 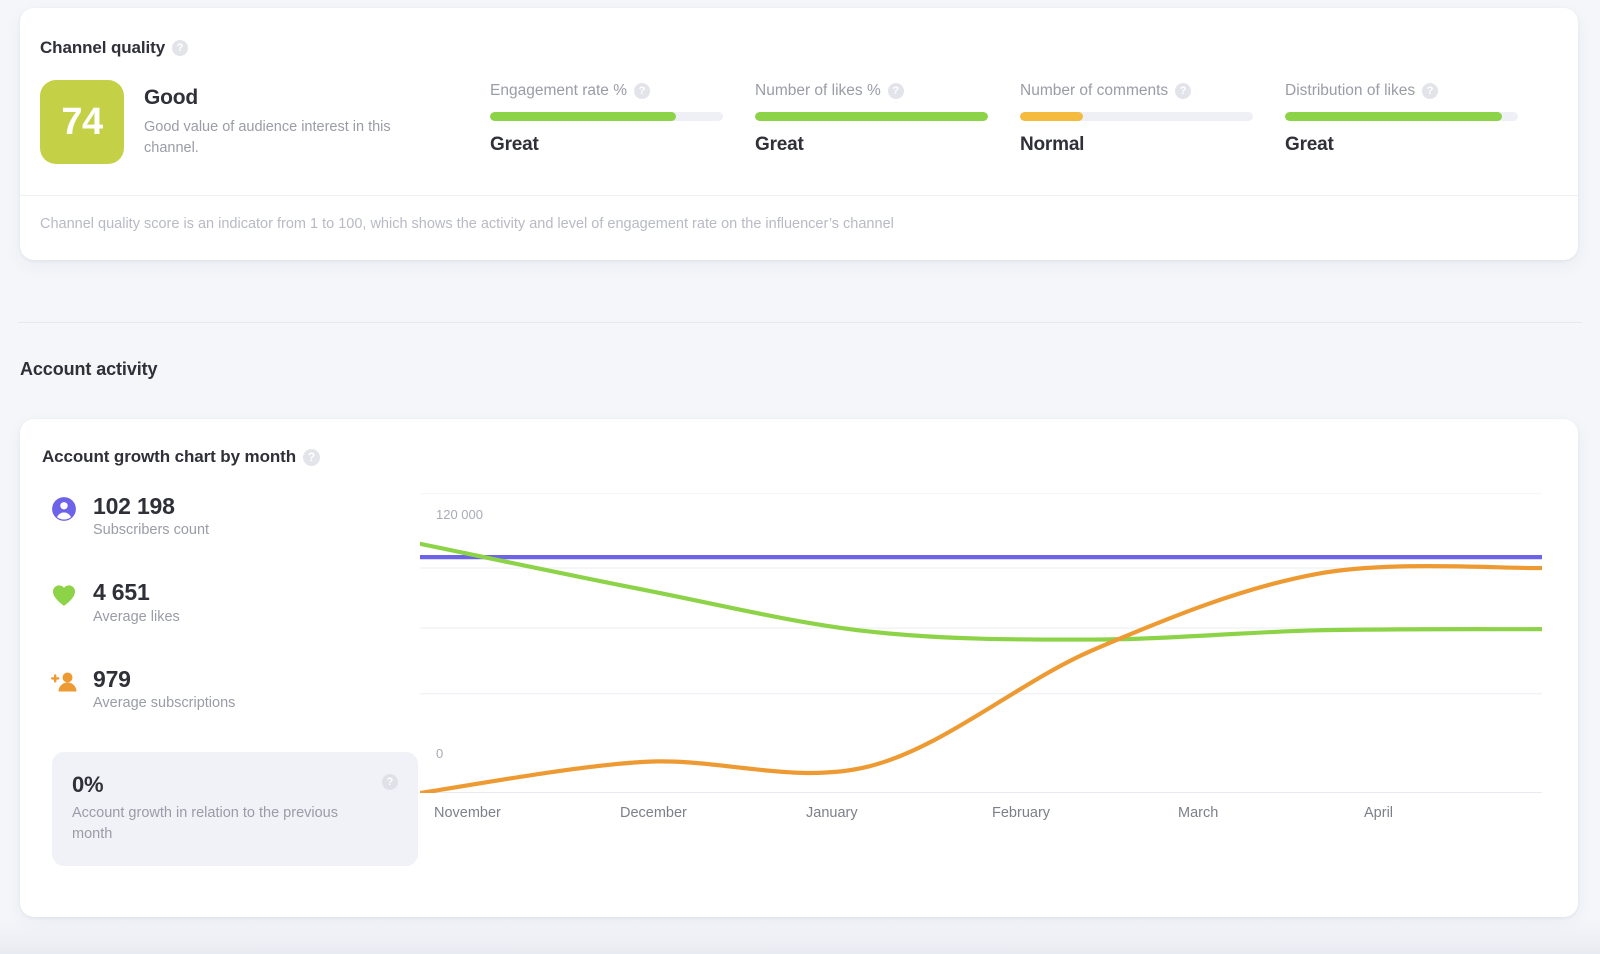 What do you see at coordinates (799, 195) in the screenshot?
I see `card-divider` at bounding box center [799, 195].